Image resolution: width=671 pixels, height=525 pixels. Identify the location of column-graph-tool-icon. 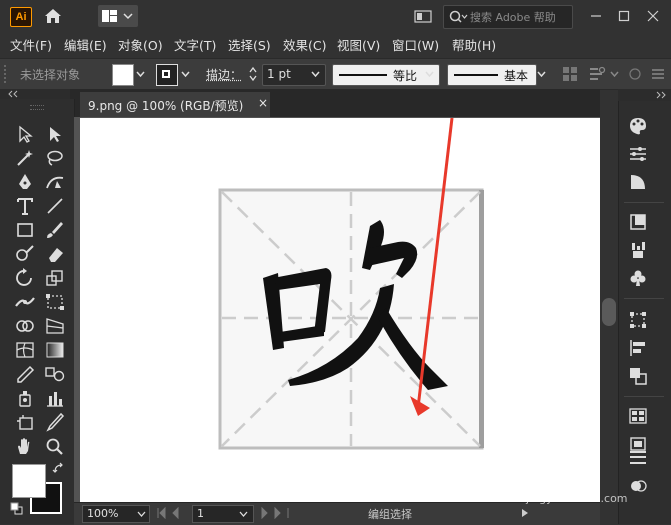
(55, 398).